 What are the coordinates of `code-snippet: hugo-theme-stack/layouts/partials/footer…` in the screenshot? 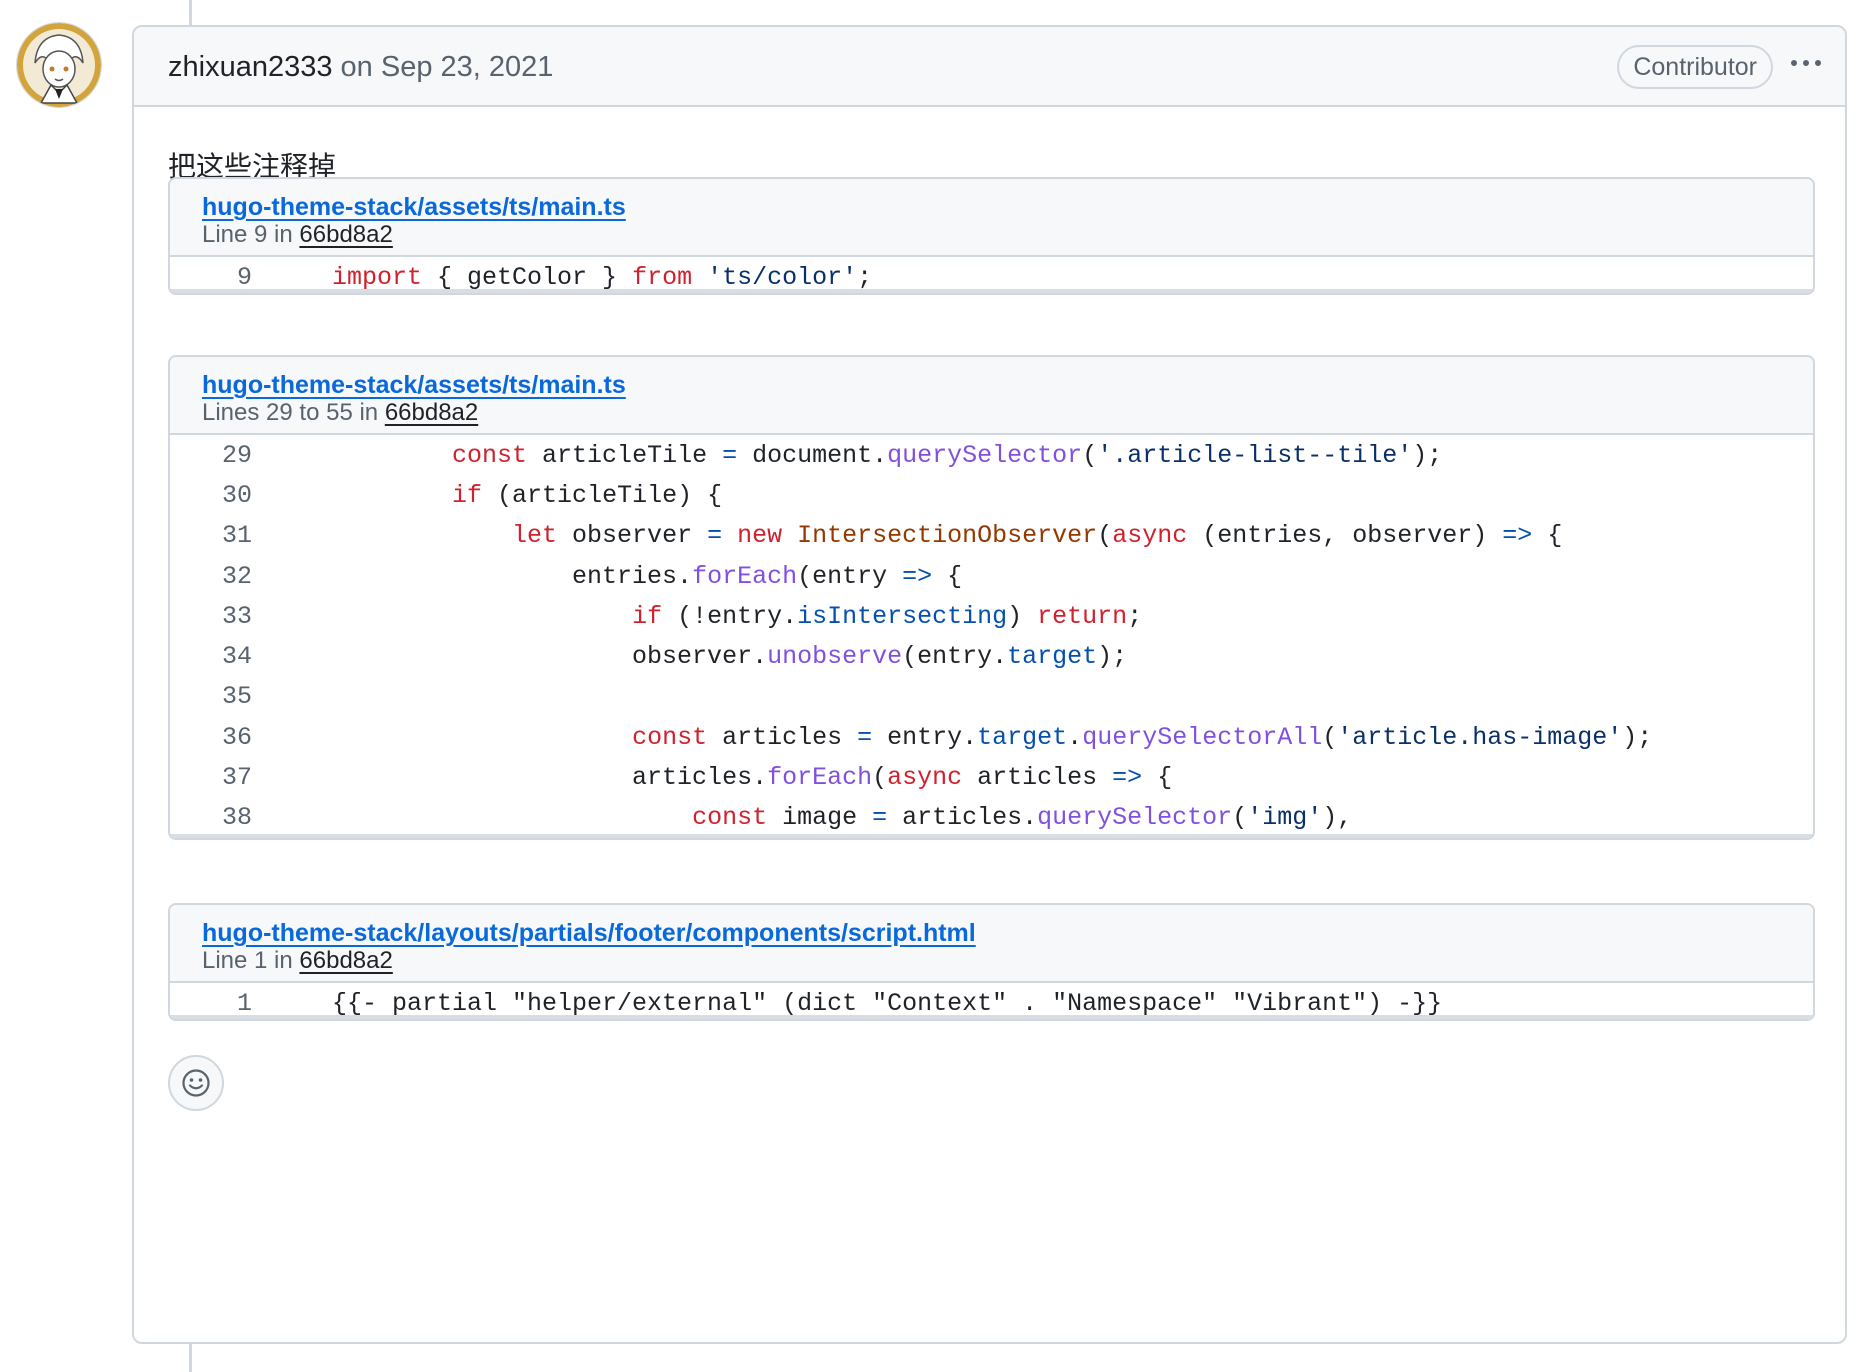 It's located at (991, 962).